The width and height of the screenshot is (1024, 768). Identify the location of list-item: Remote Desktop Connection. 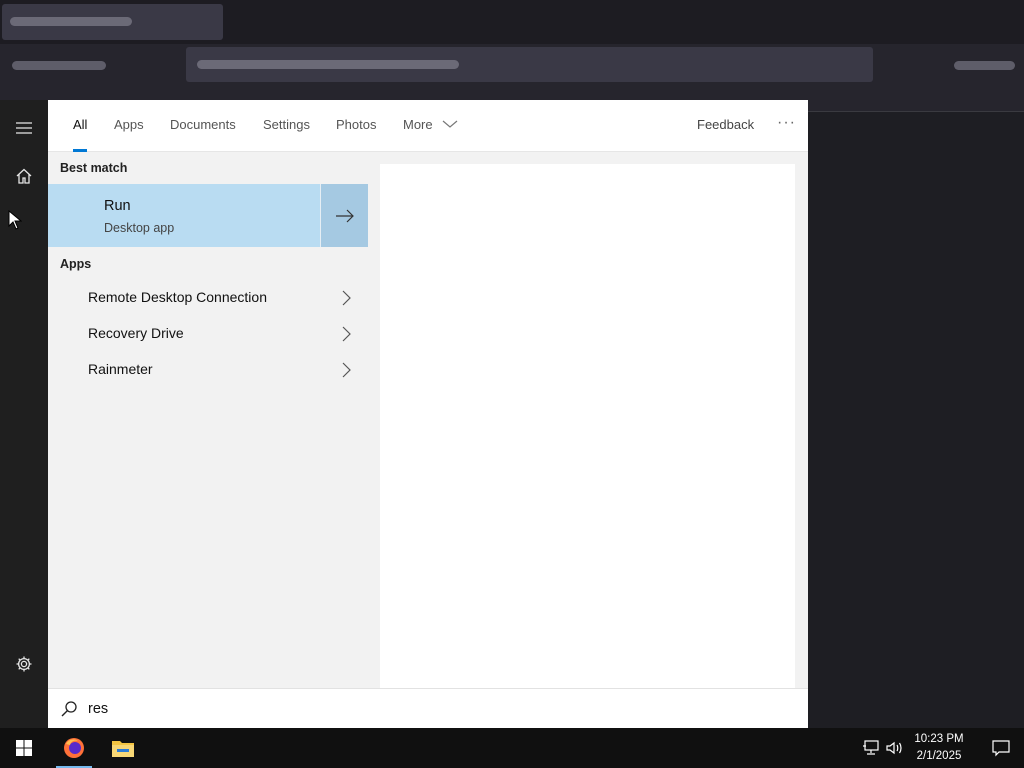
(208, 298).